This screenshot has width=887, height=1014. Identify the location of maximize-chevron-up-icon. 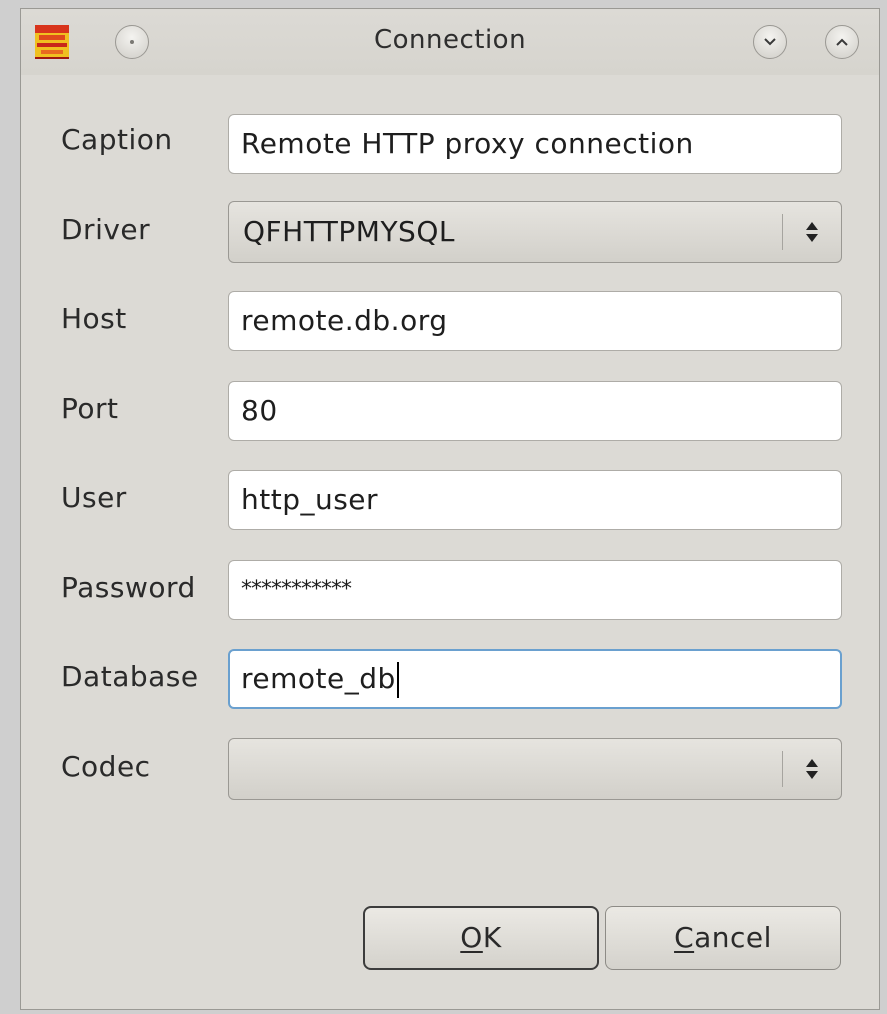
(842, 42).